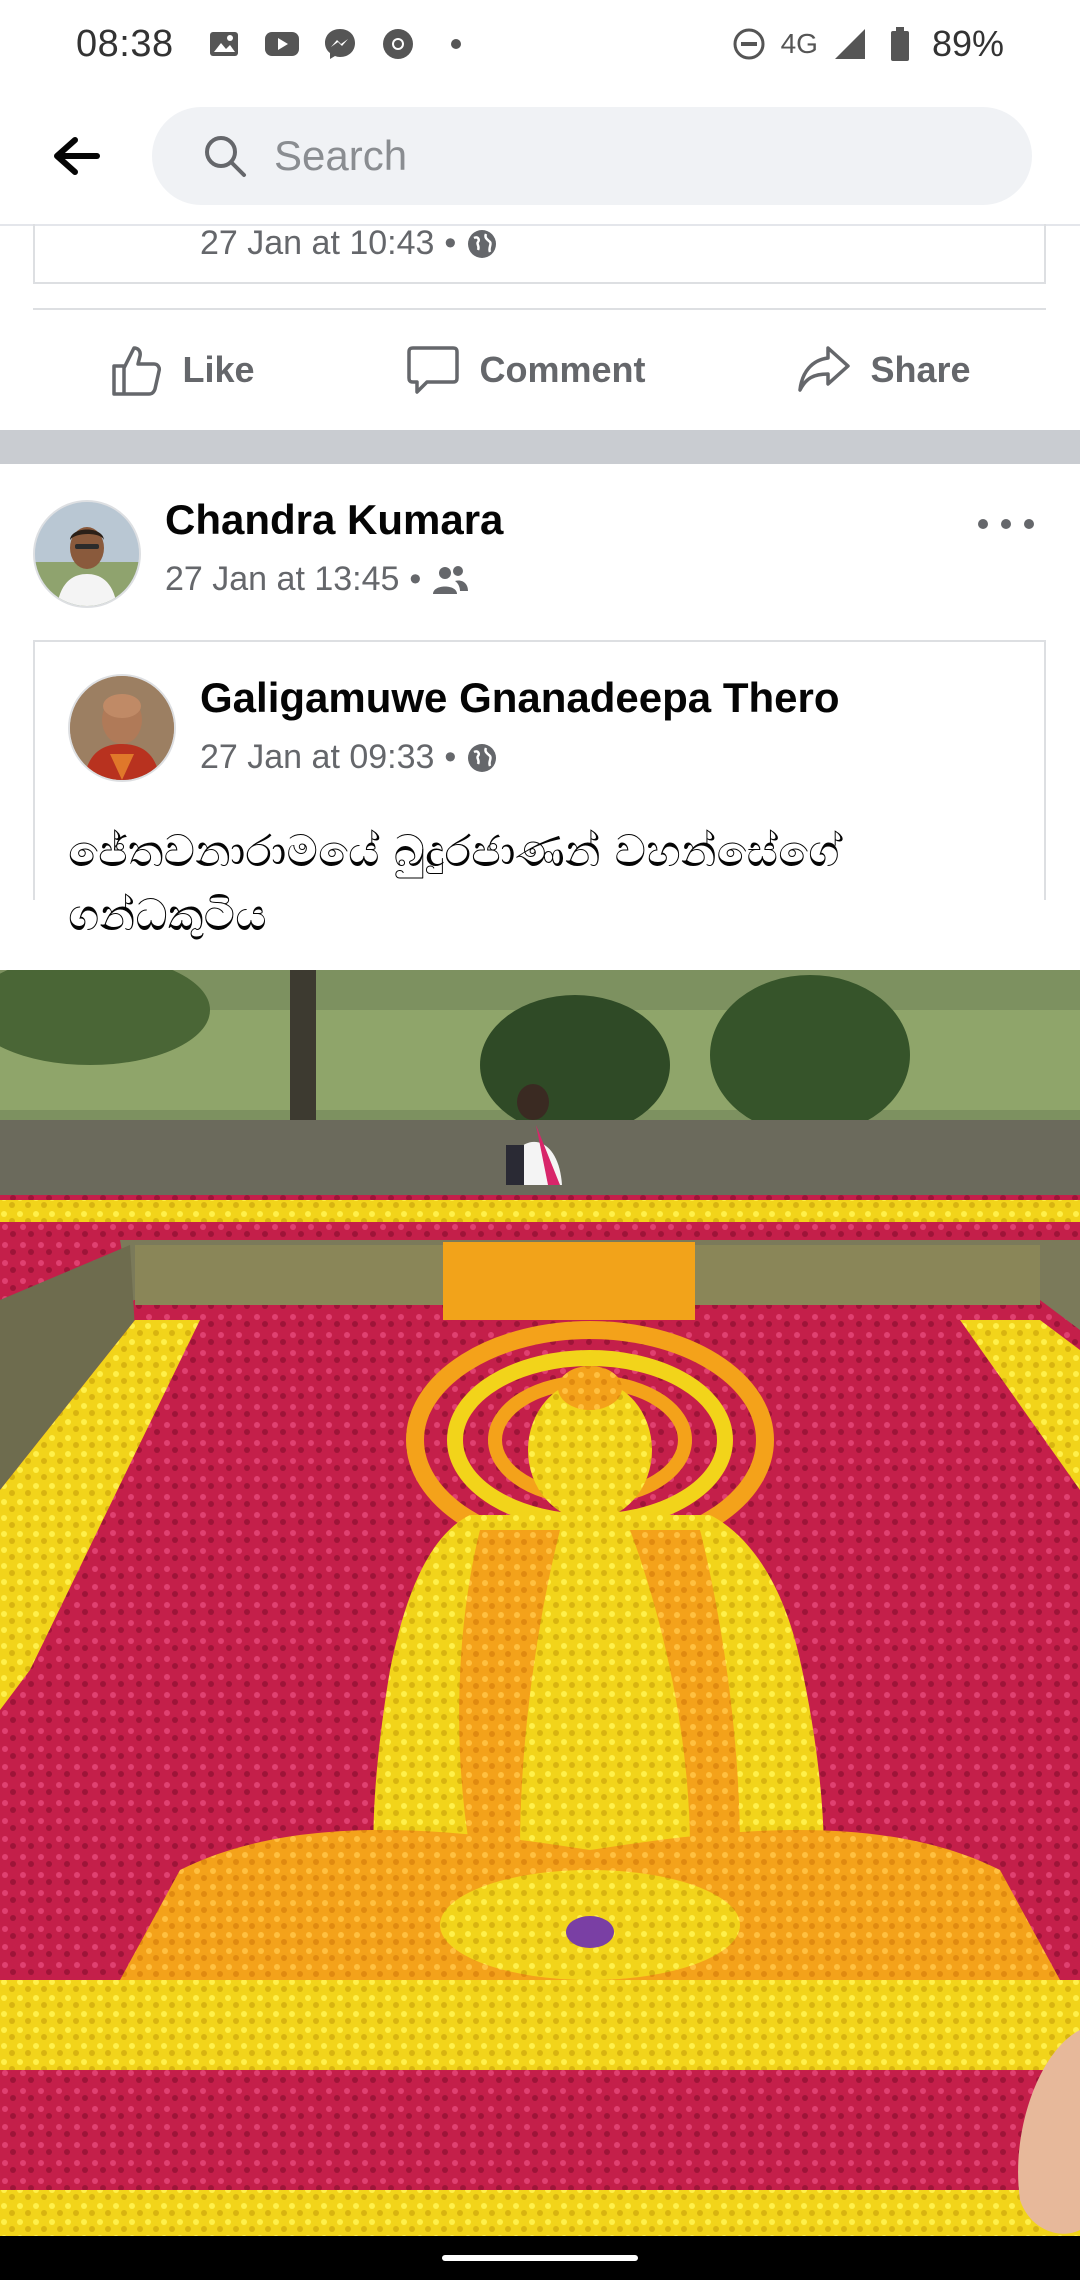  Describe the element at coordinates (539, 254) in the screenshot. I see `previous-shared-card: 27 Jan at 10:43 •` at that location.